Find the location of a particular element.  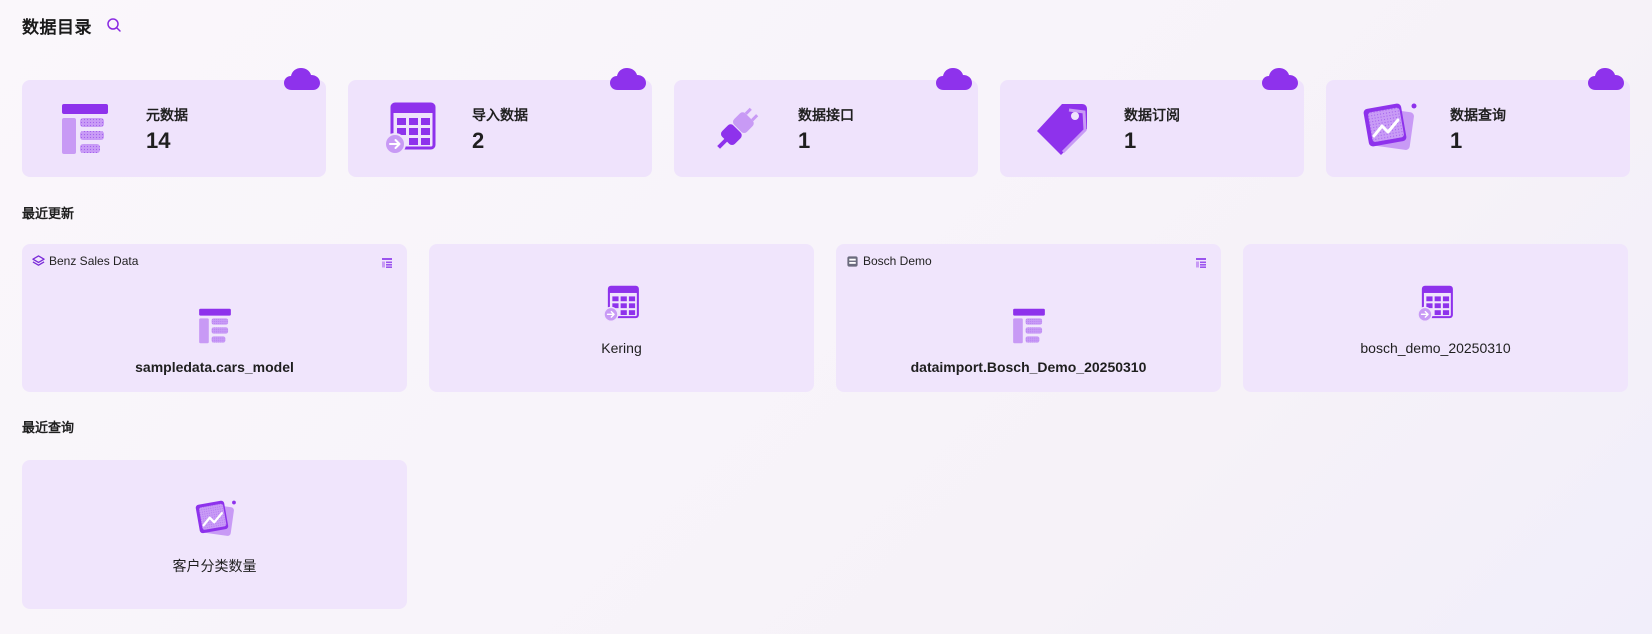

card-name: sampledata.cars_model is located at coordinates (214, 367).